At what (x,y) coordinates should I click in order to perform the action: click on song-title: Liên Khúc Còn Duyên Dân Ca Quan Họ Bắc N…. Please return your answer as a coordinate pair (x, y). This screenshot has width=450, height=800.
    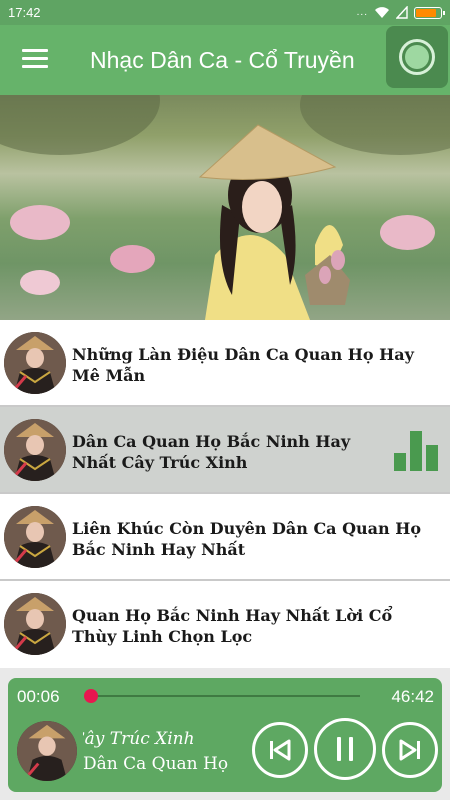
    Looking at the image, I should click on (247, 539).